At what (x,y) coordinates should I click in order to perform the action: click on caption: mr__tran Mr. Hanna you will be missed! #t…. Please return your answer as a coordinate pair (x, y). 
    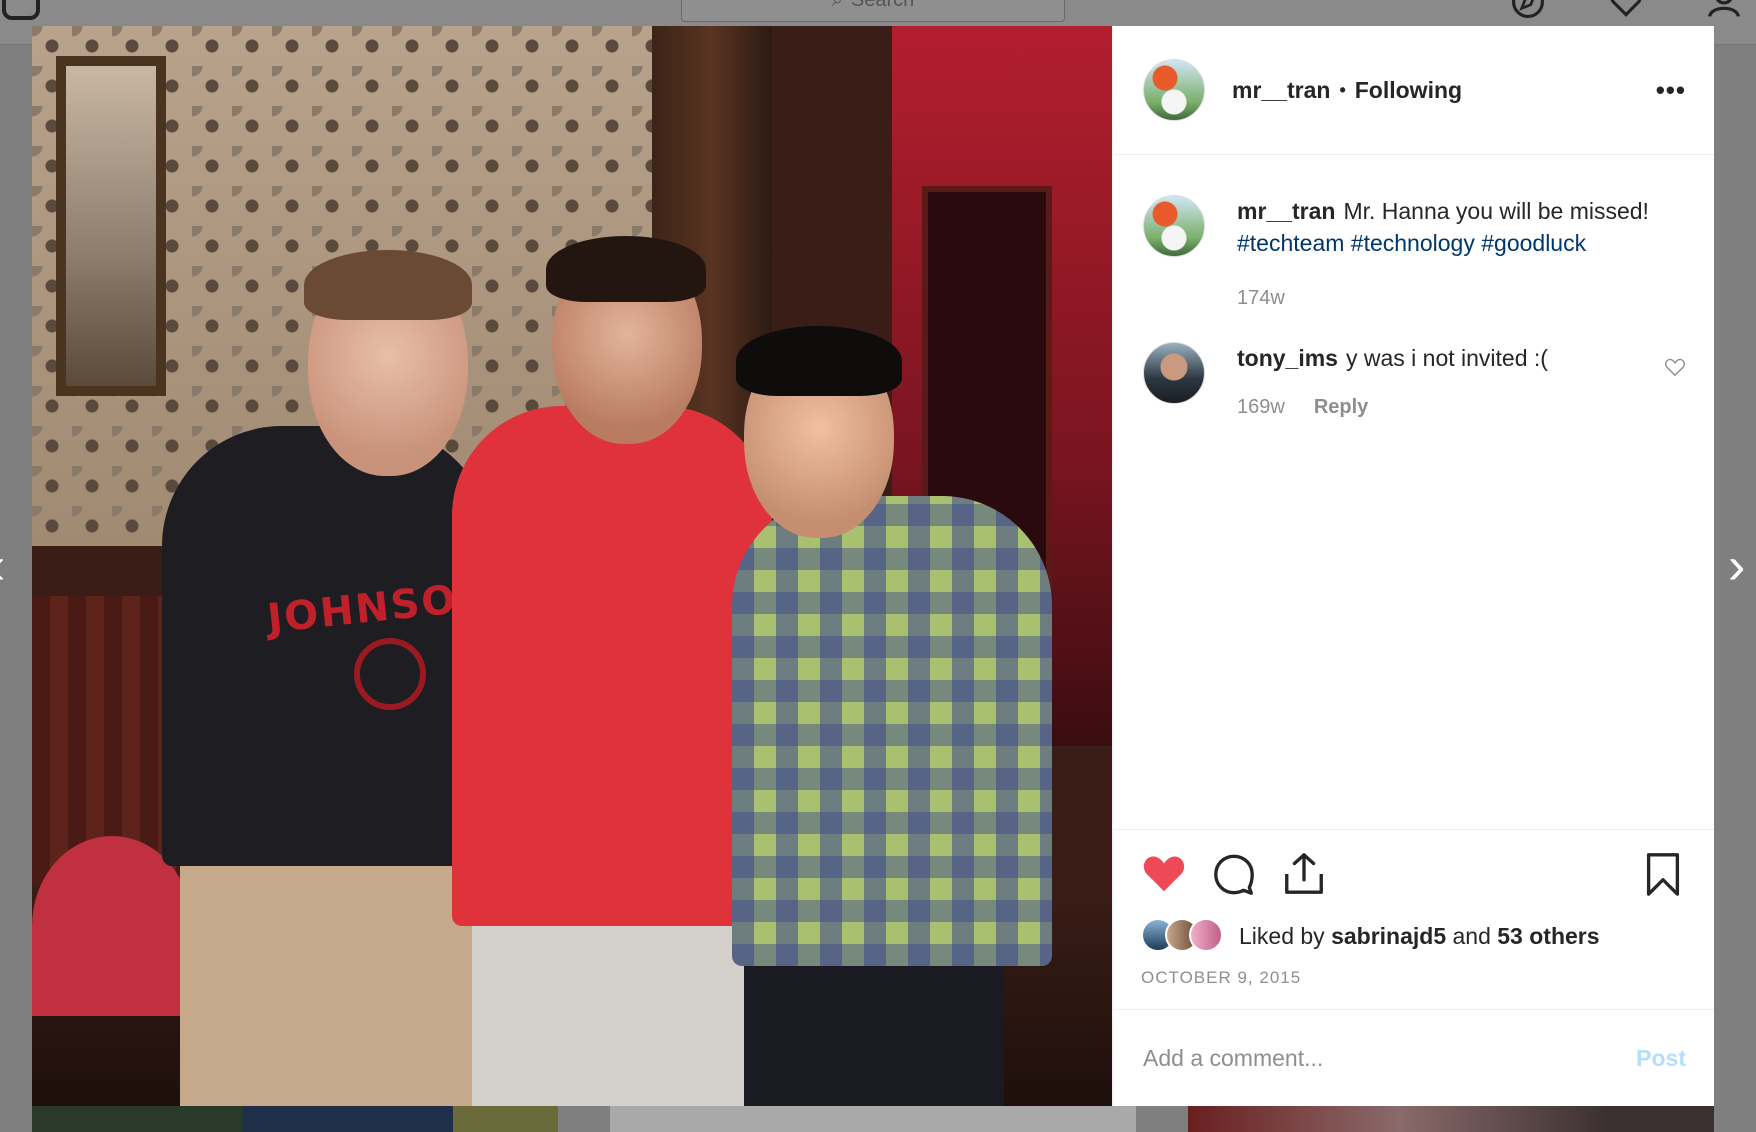
    Looking at the image, I should click on (1414, 252).